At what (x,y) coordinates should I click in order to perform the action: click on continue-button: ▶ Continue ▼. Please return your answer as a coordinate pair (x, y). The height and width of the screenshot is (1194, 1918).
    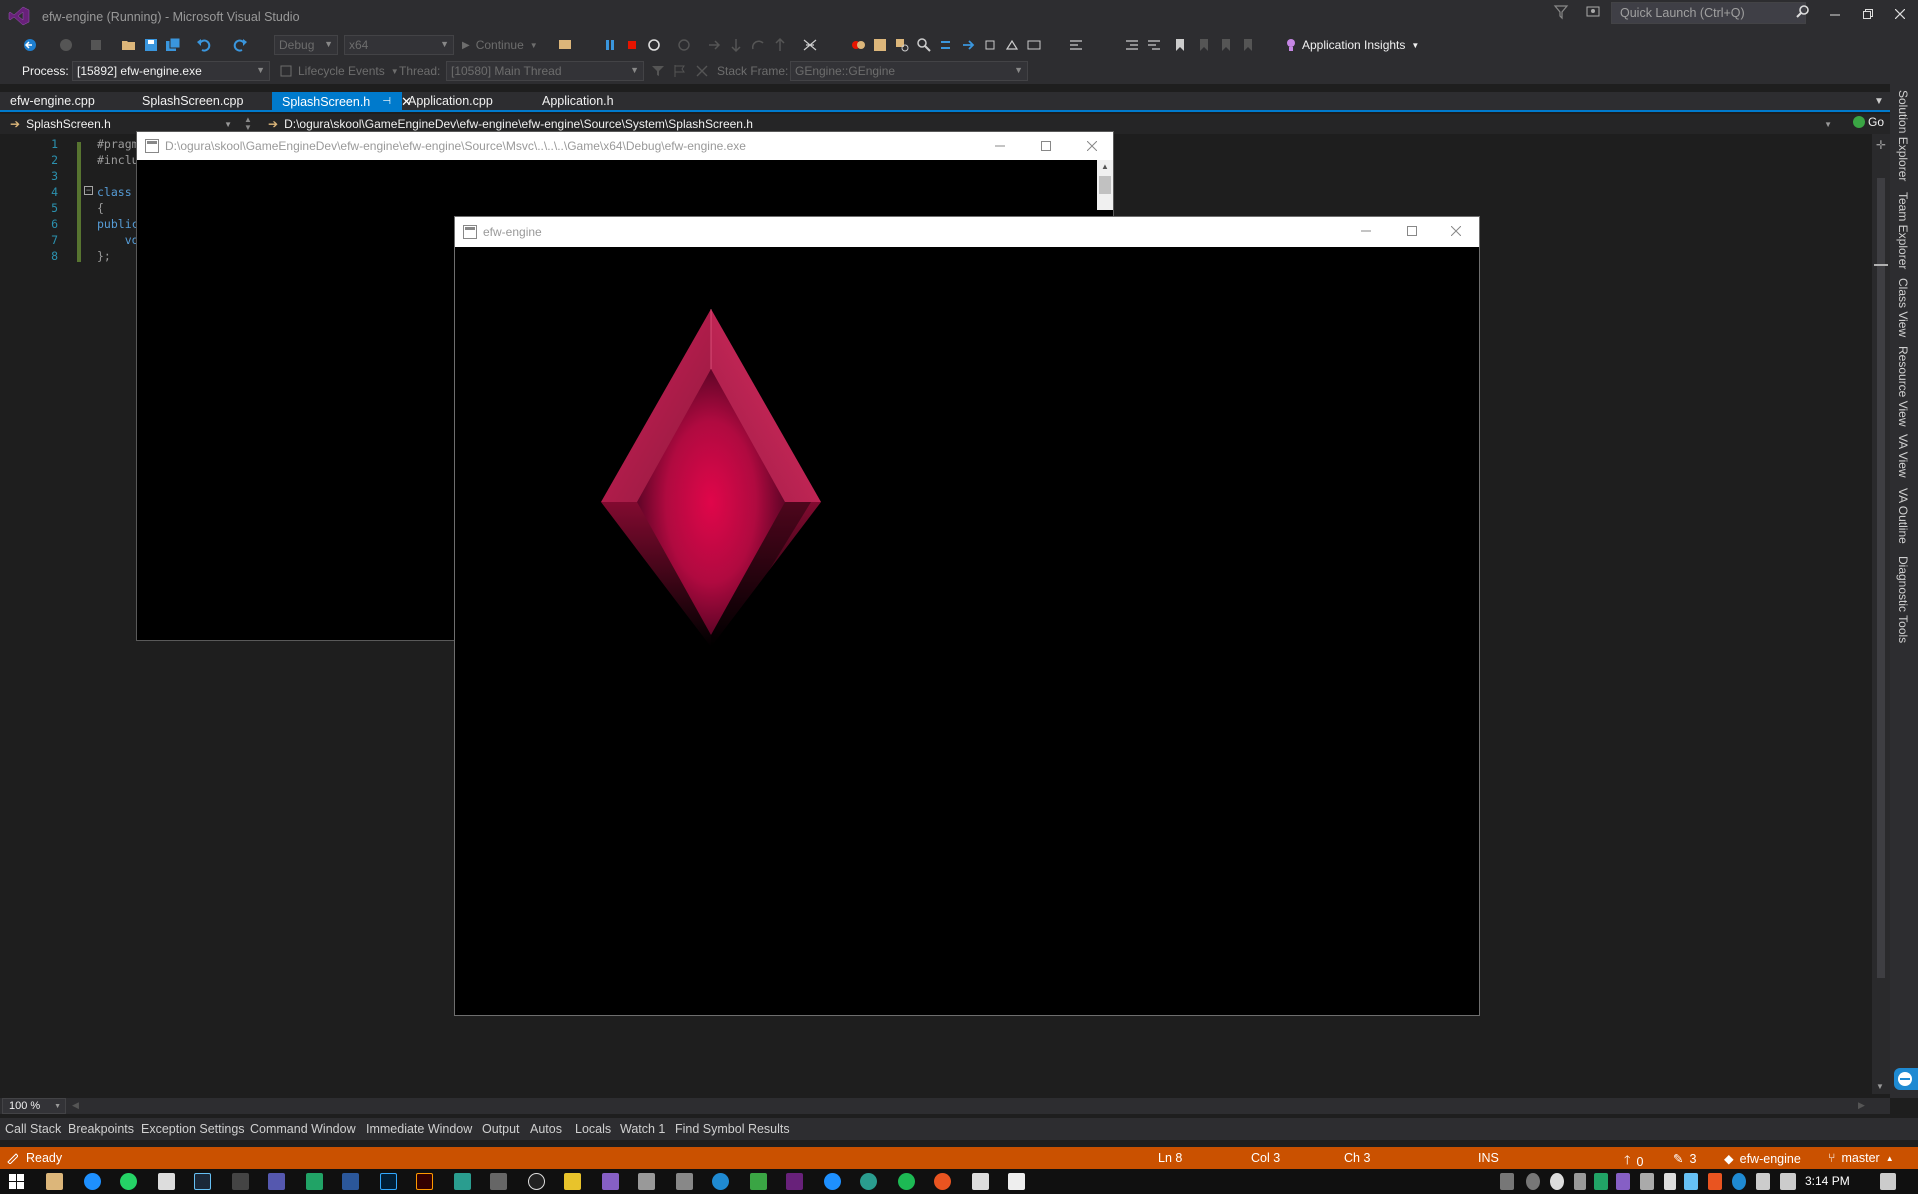
    Looking at the image, I should click on (500, 45).